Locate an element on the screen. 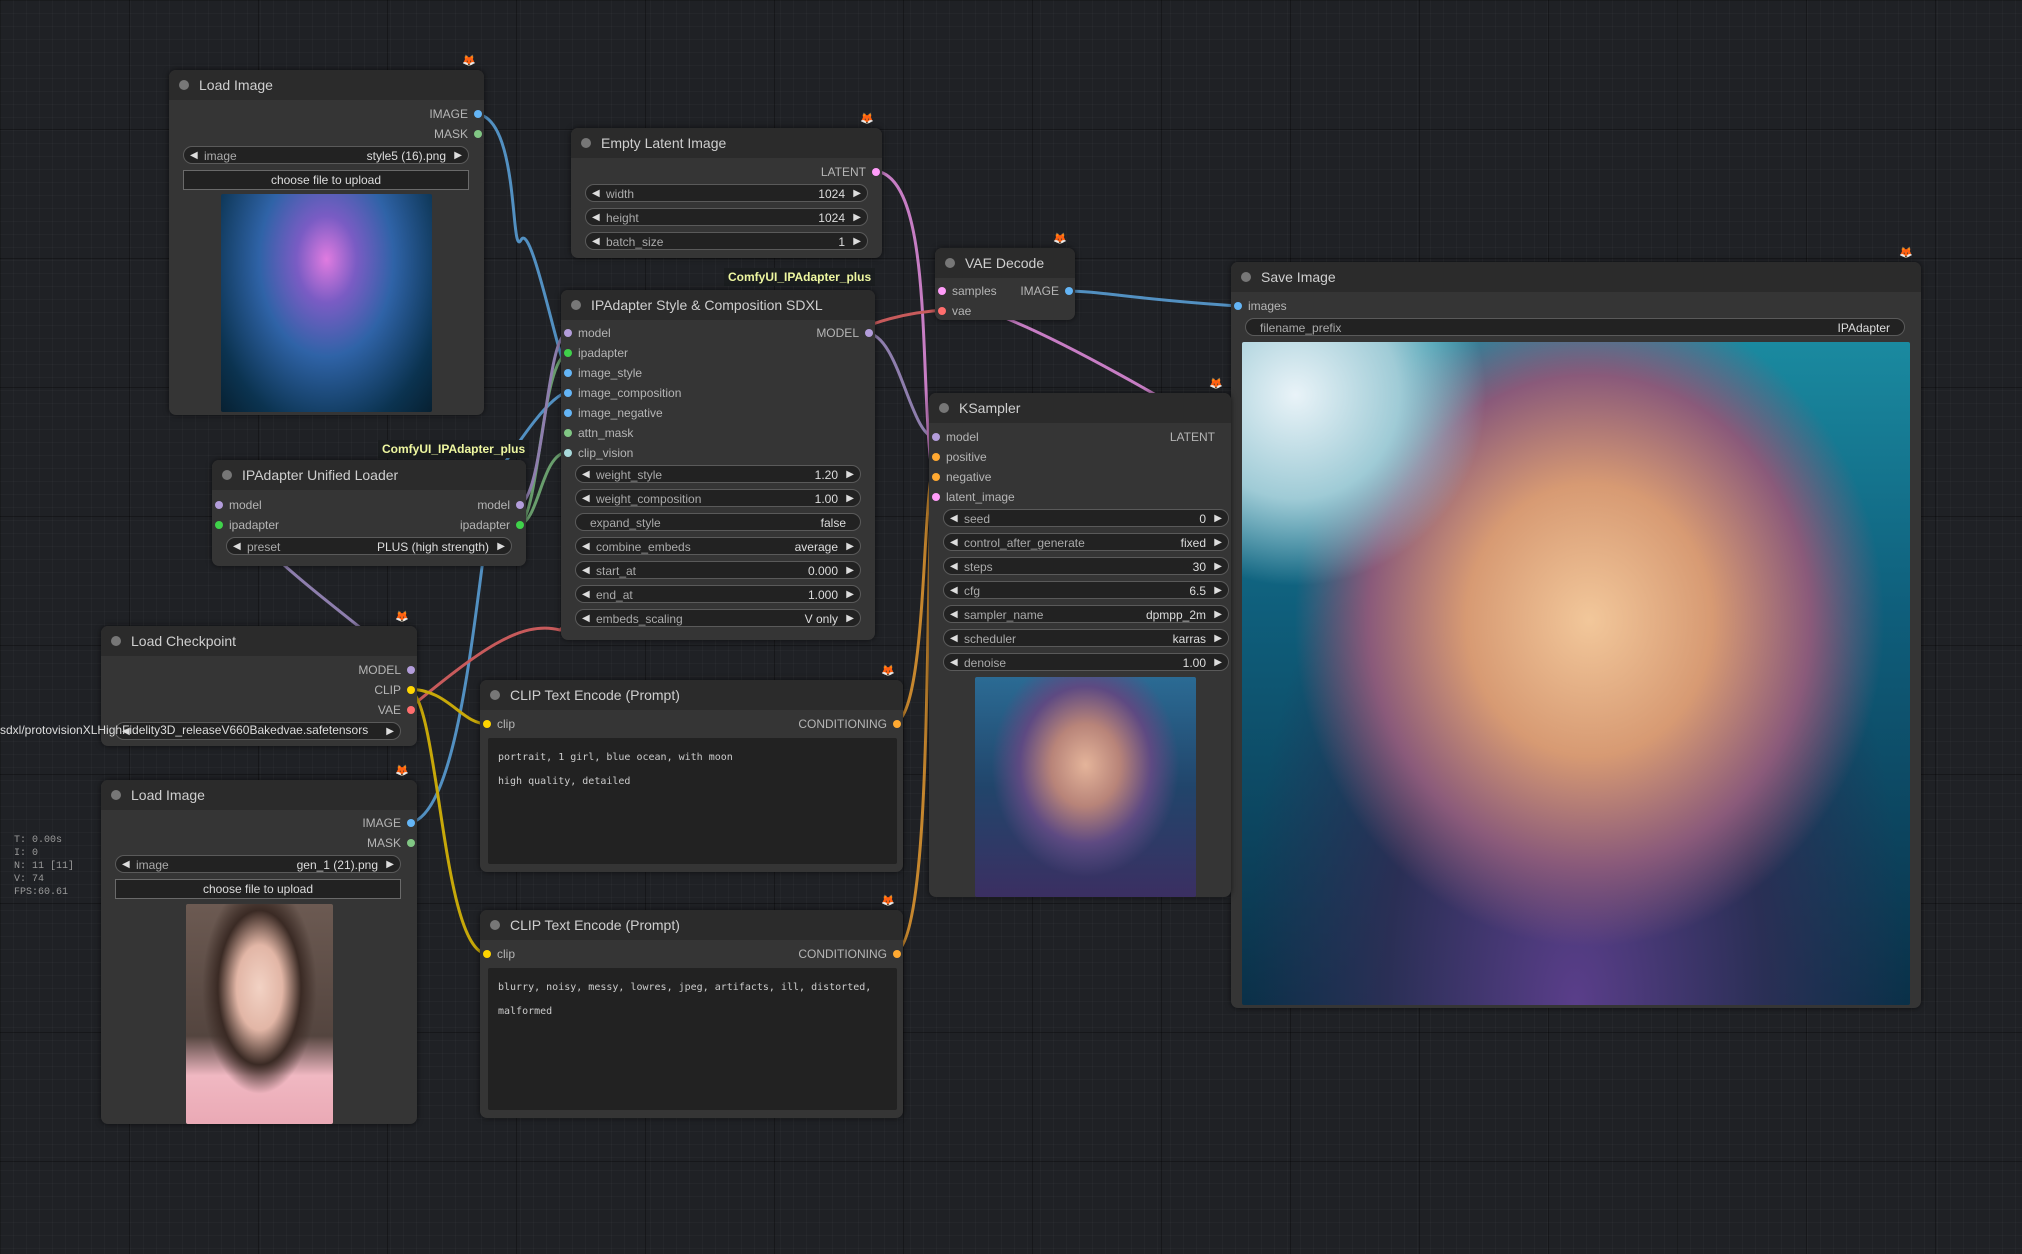 This screenshot has width=2022, height=1254. output-image: IMAGE is located at coordinates (1047, 291).